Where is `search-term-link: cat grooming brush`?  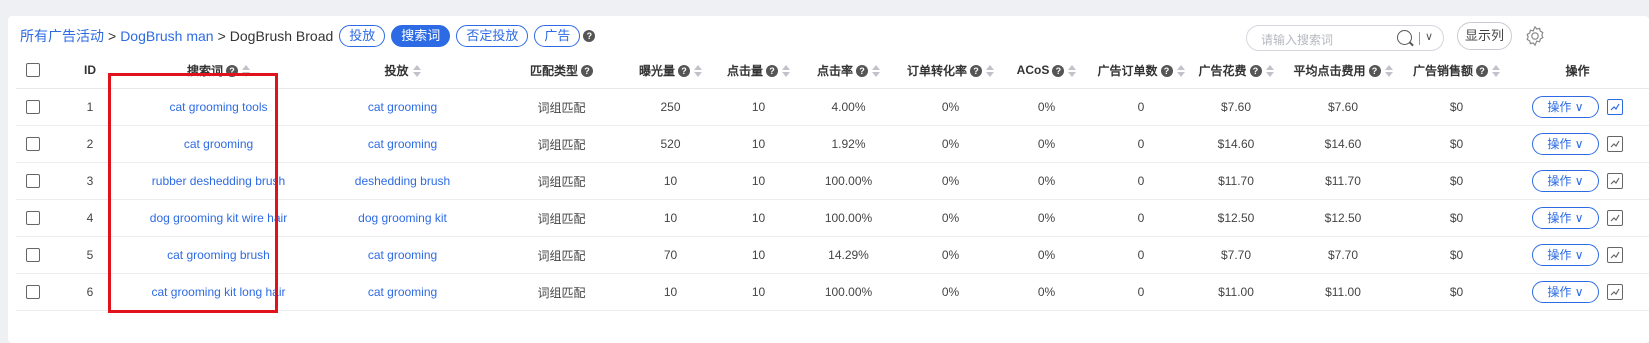 search-term-link: cat grooming brush is located at coordinates (218, 255).